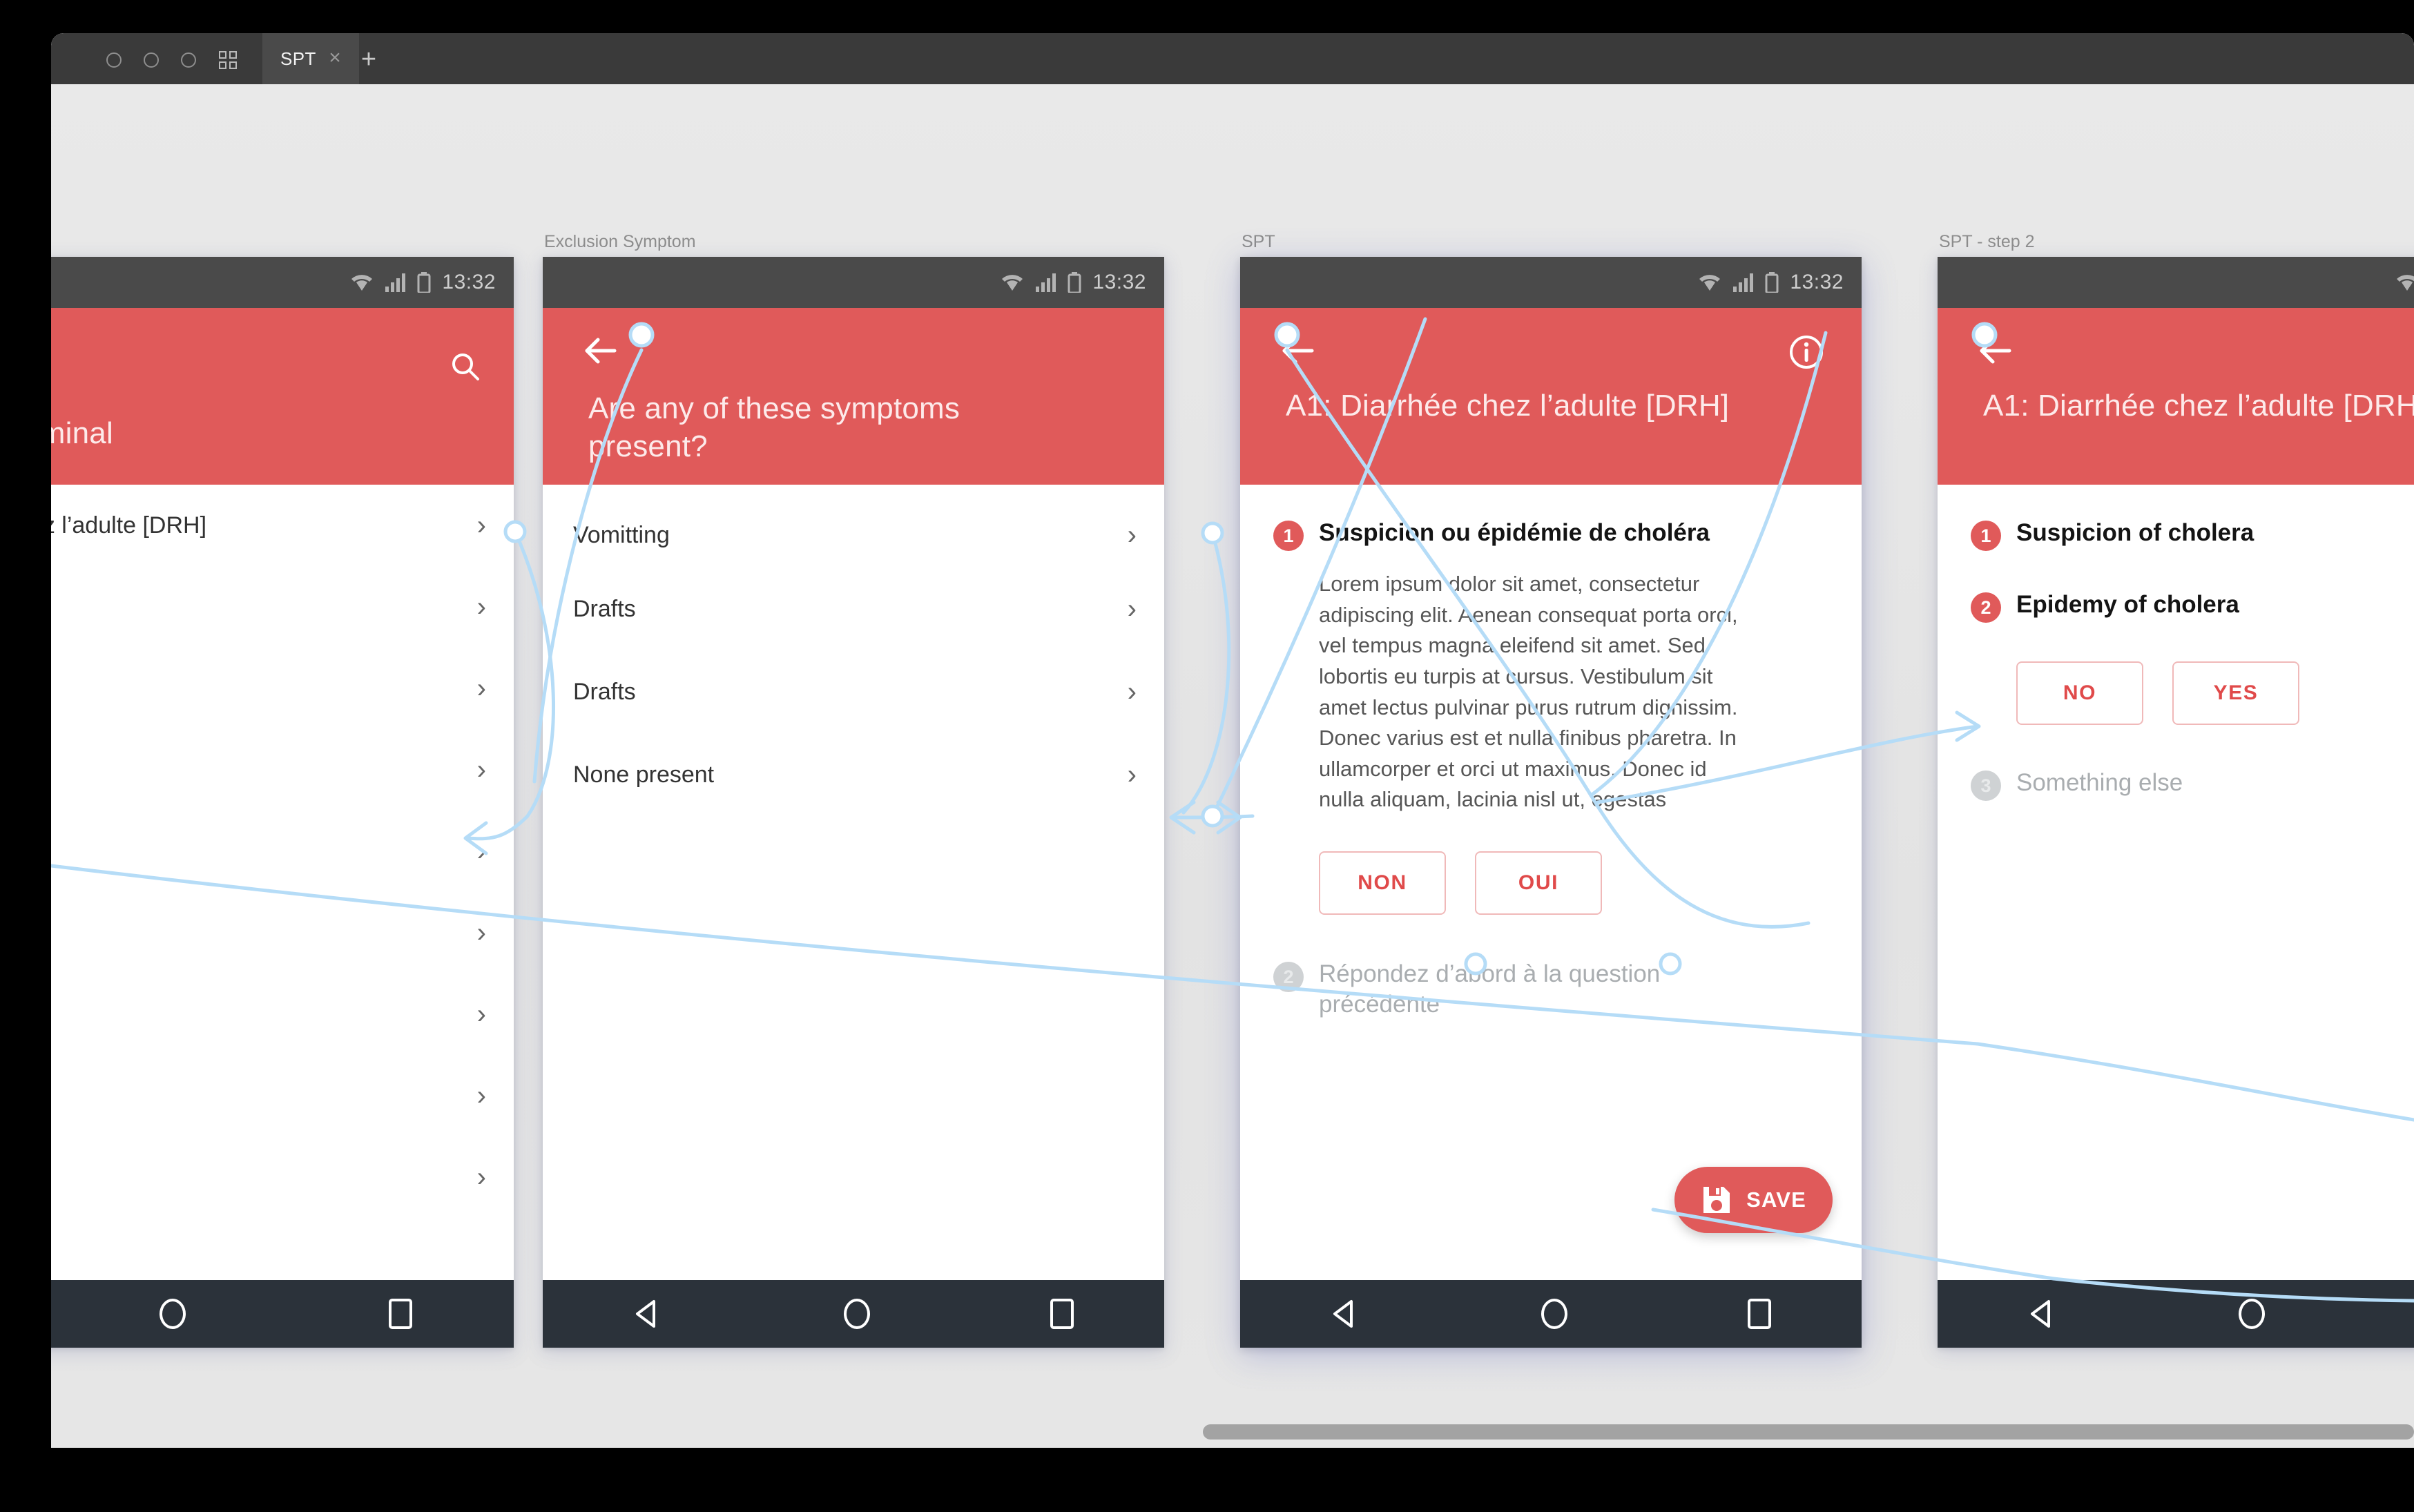 The width and height of the screenshot is (2414, 1512). What do you see at coordinates (228, 60) in the screenshot?
I see `grid-view-icon` at bounding box center [228, 60].